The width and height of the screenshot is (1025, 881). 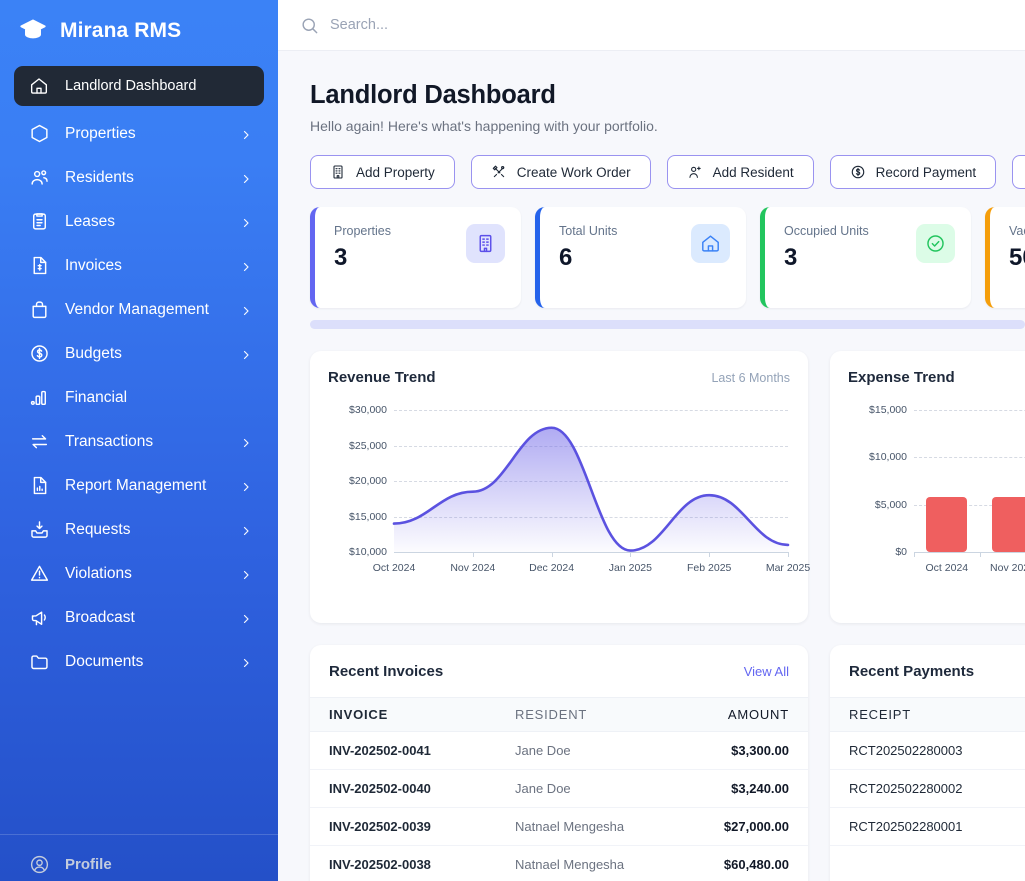 What do you see at coordinates (139, 441) in the screenshot?
I see `sidebar-item-transactions: Transactions` at bounding box center [139, 441].